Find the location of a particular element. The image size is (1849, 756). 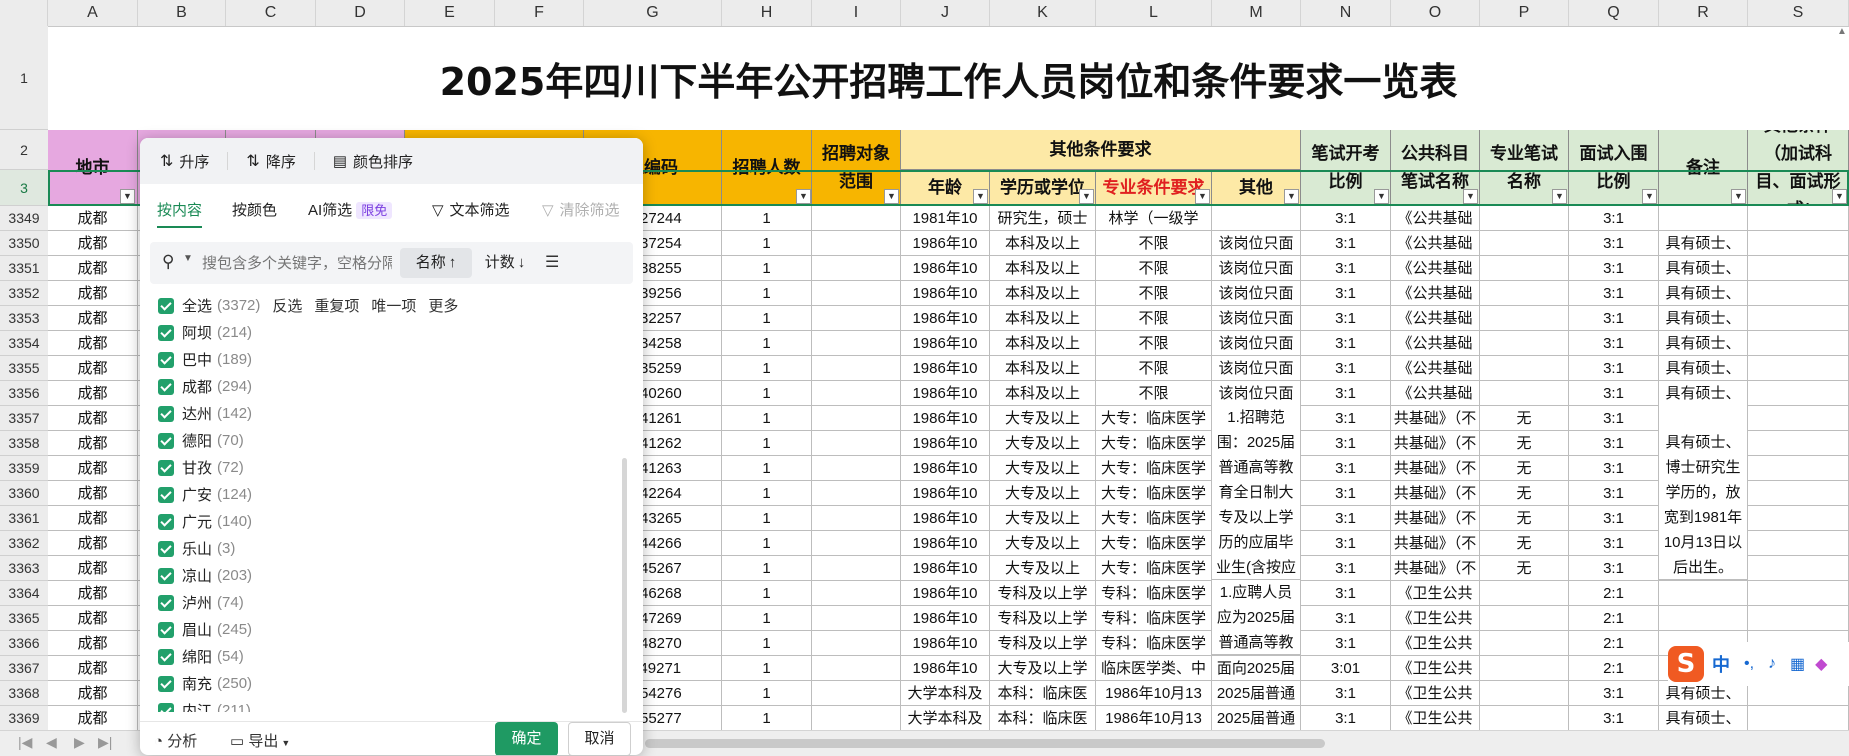

microphone-icon: ♪ is located at coordinates (1772, 664).